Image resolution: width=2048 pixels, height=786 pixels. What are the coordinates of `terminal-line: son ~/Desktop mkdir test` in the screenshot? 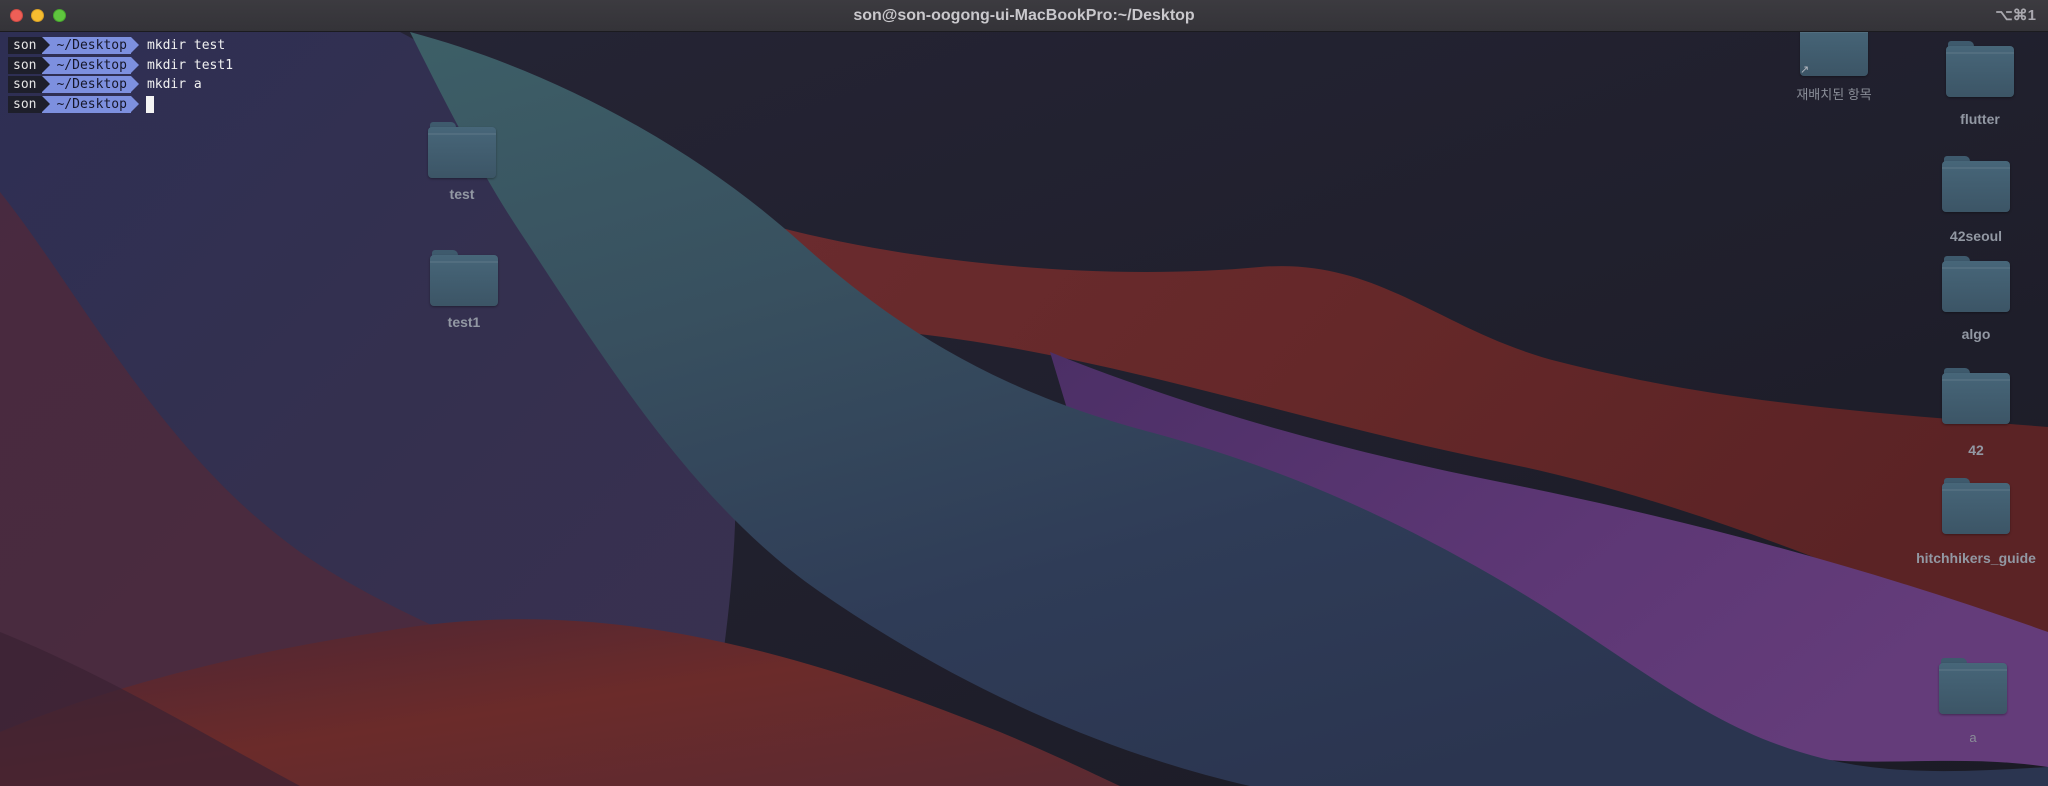 It's located at (120, 46).